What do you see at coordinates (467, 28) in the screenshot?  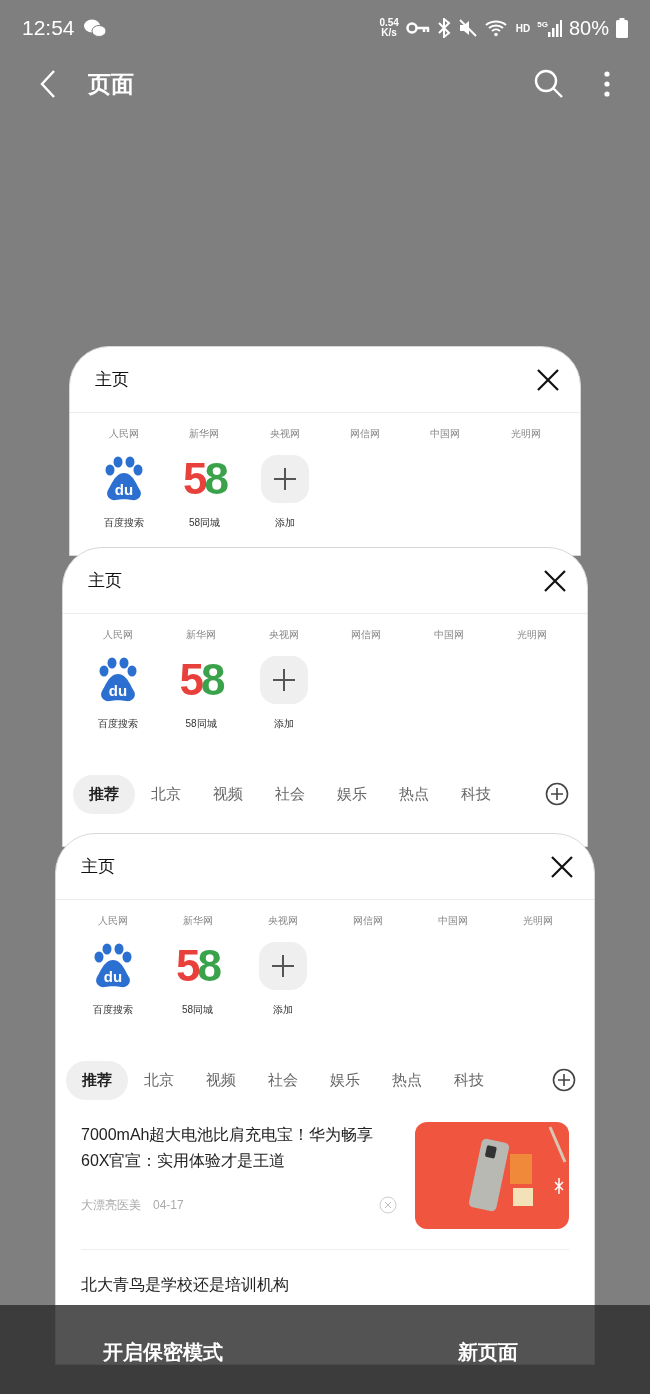 I see `mute-icon` at bounding box center [467, 28].